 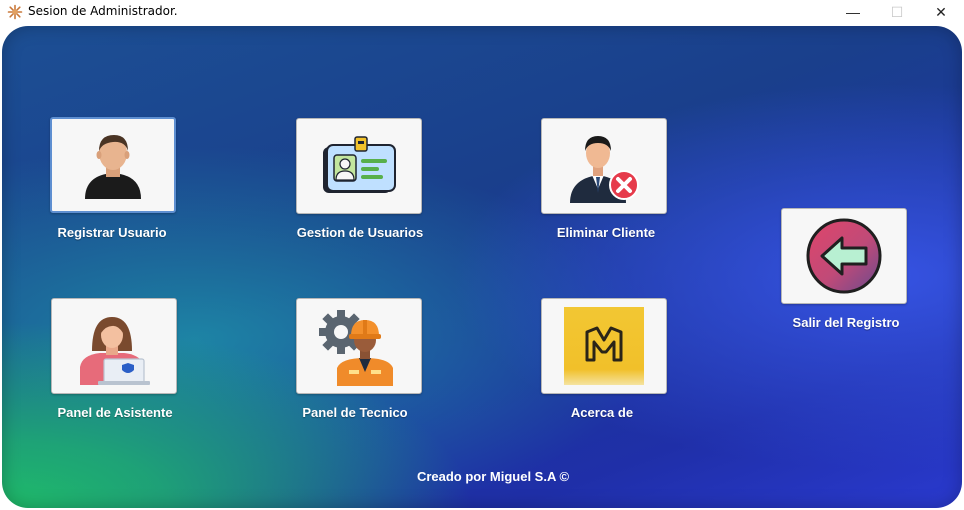 I want to click on window-titlebar: Sesion de Administrador. — ☐ ✕, so click(x=482, y=12).